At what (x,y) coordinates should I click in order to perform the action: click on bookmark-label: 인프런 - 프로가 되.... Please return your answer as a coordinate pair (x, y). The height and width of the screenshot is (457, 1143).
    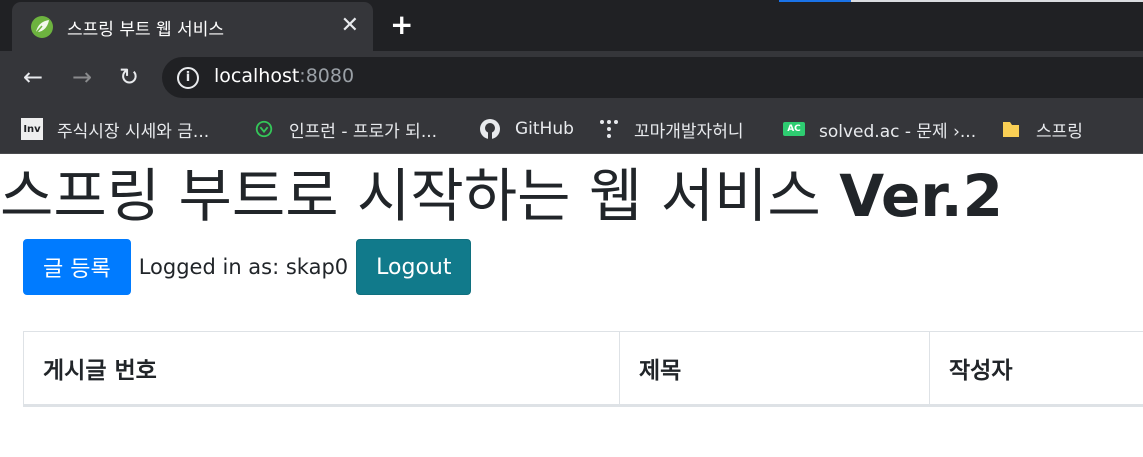
    Looking at the image, I should click on (363, 131).